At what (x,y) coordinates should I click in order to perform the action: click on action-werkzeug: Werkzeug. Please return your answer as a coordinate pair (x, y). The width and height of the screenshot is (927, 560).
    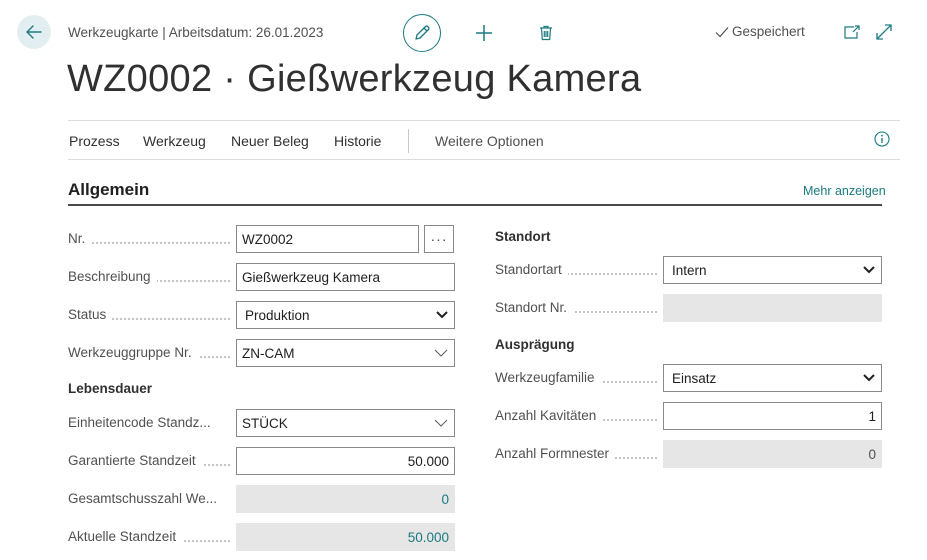
    Looking at the image, I should click on (174, 141).